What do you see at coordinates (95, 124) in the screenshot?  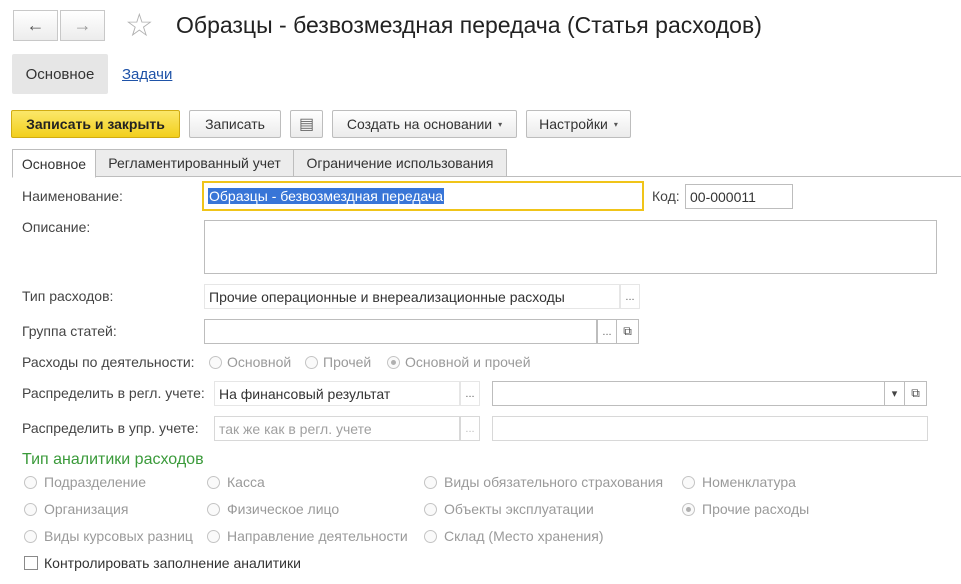 I see `save-and-close-button: Записать и закрыть` at bounding box center [95, 124].